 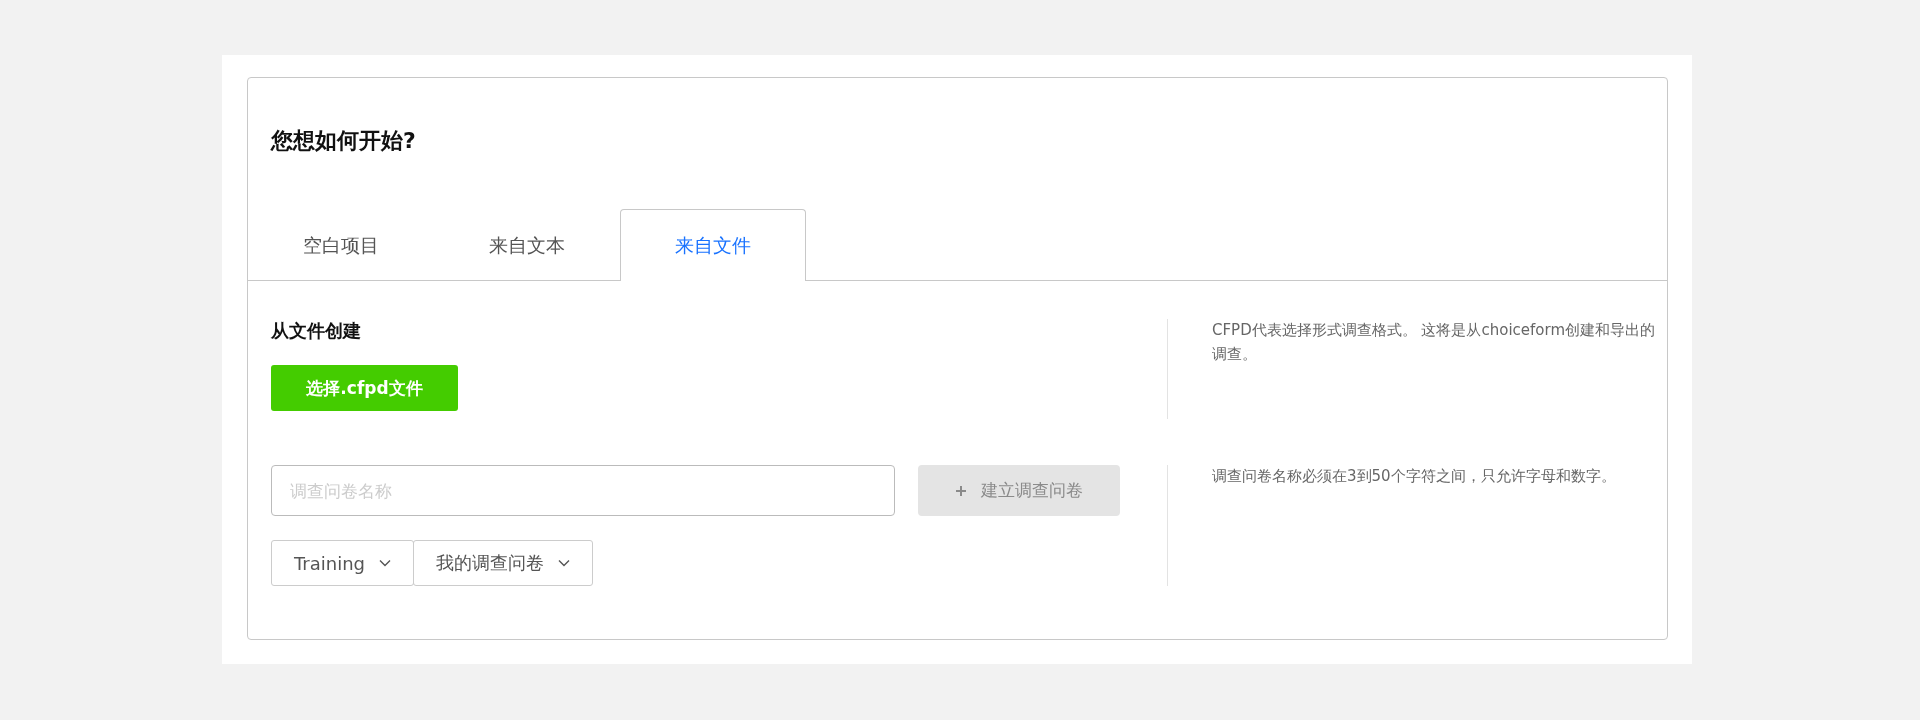 What do you see at coordinates (527, 244) in the screenshot?
I see `tab: 来自文本` at bounding box center [527, 244].